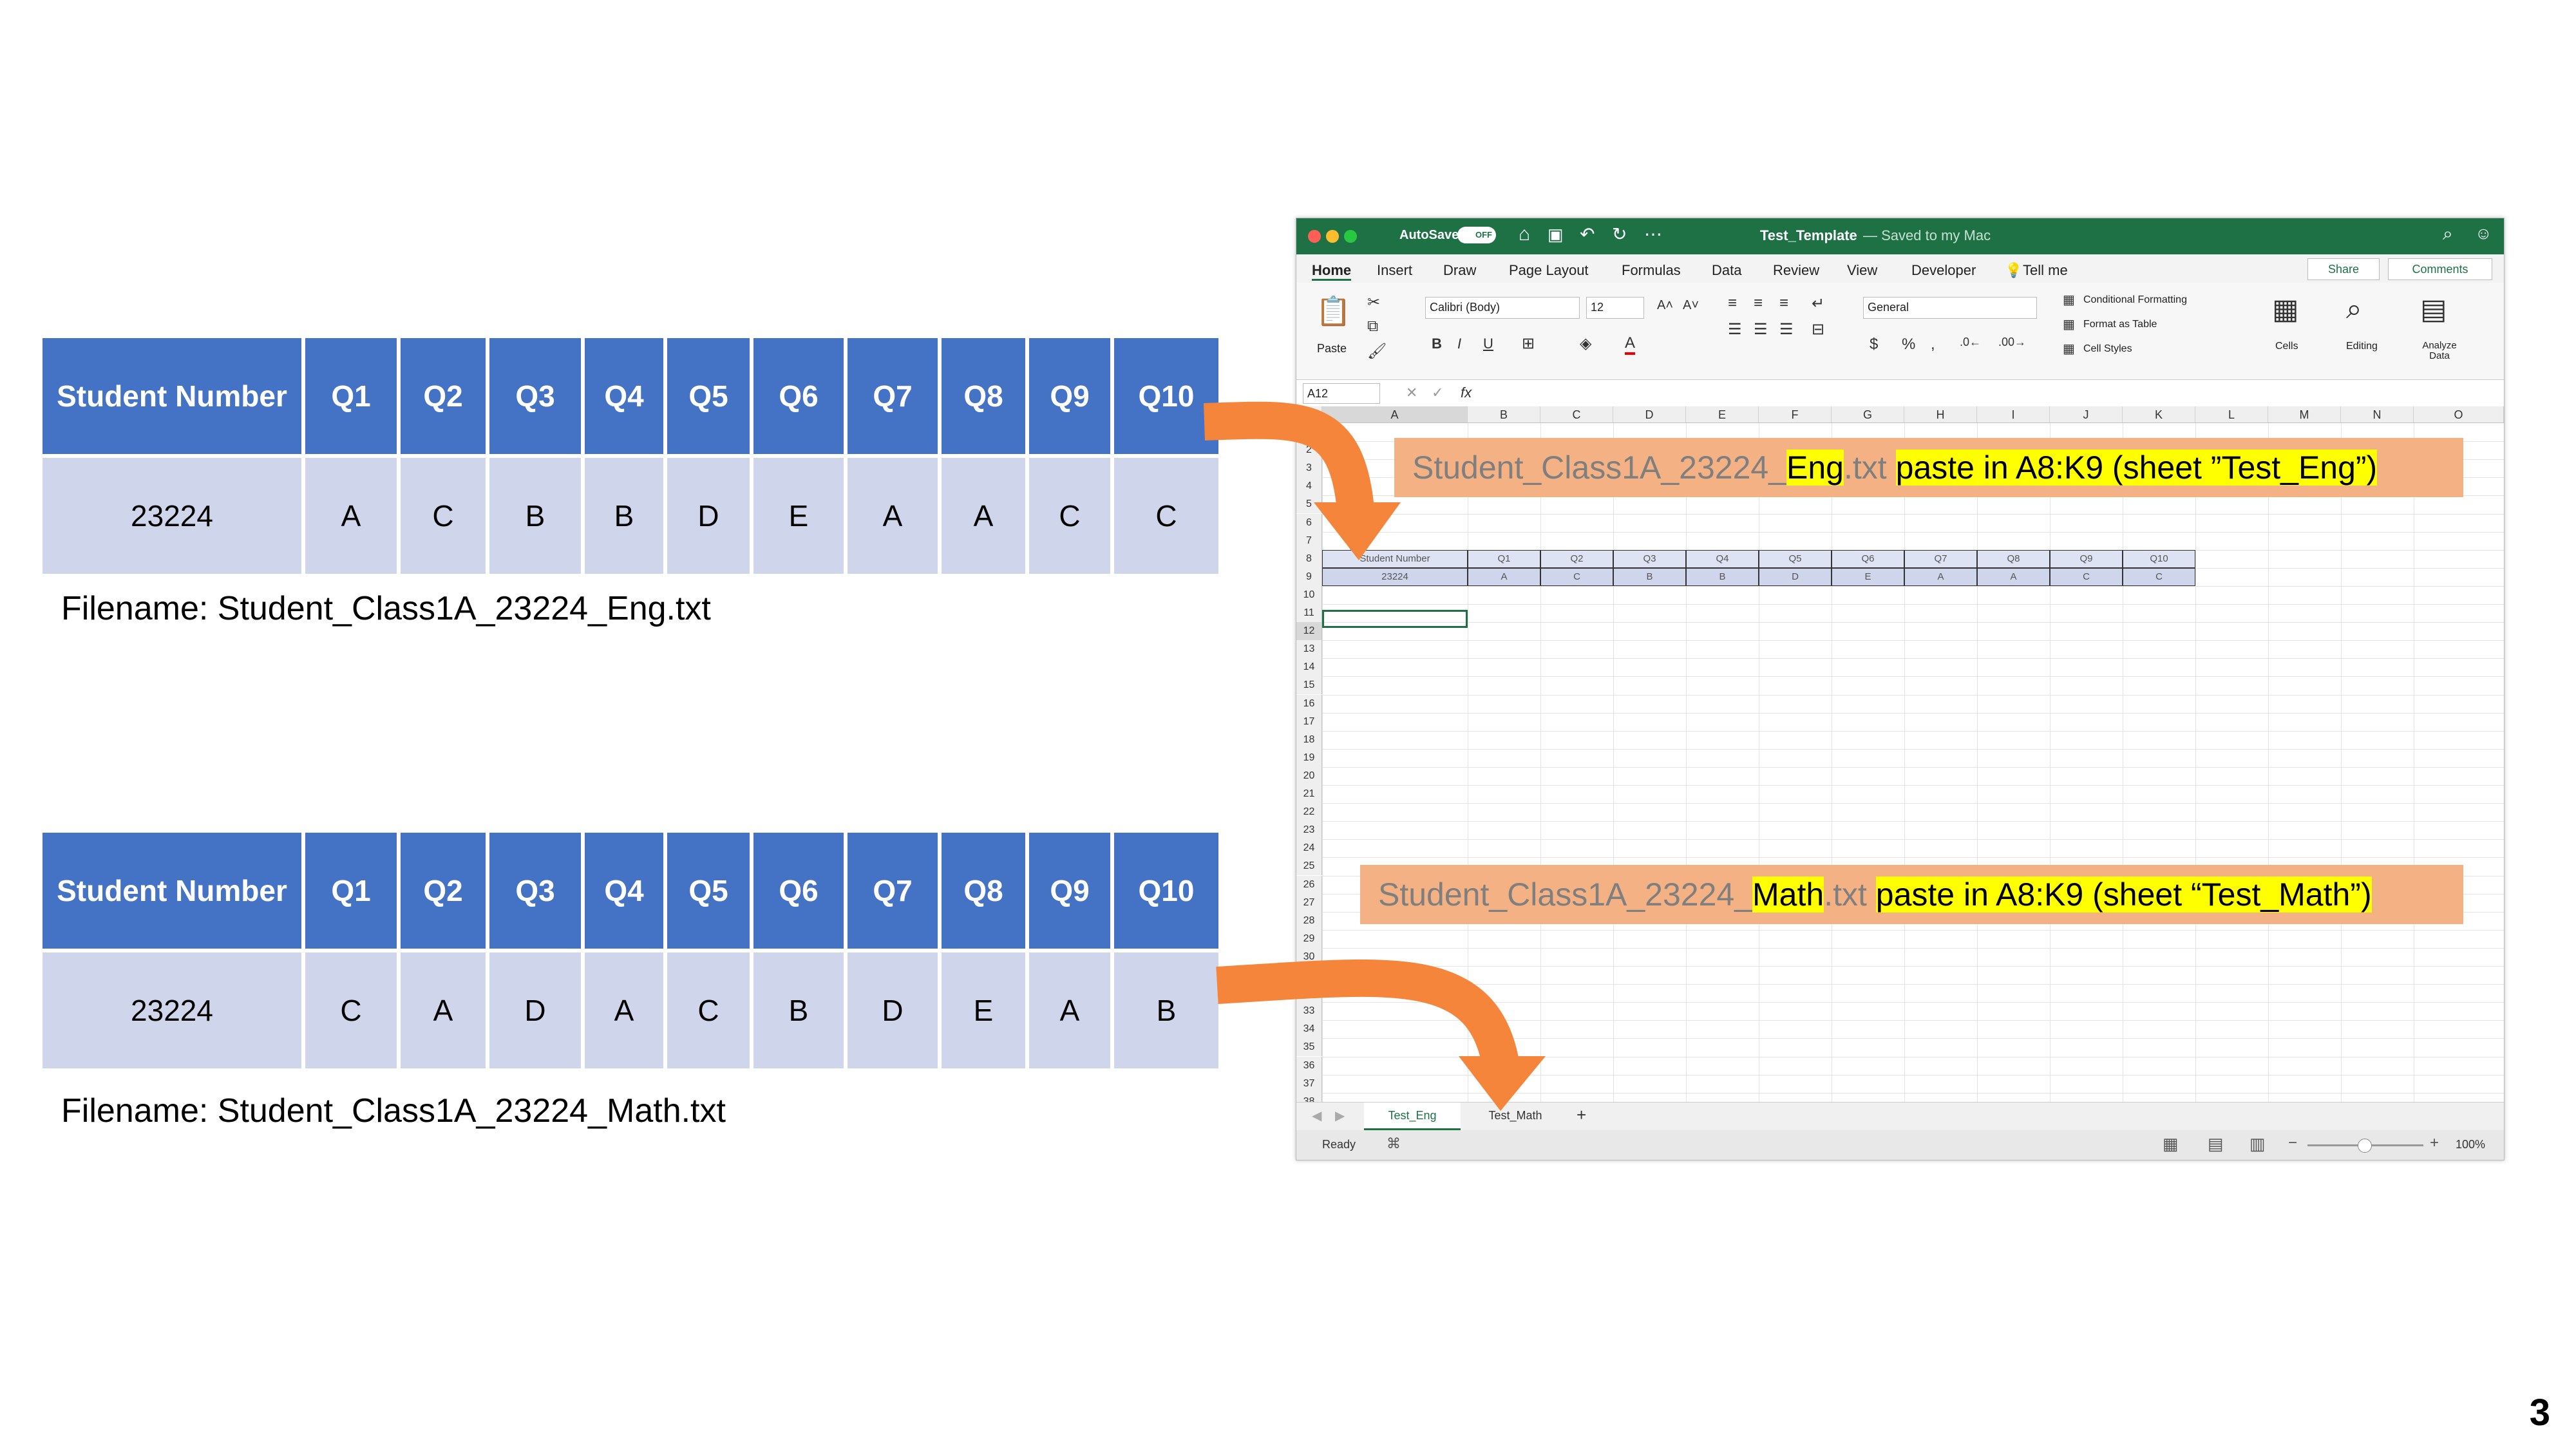  What do you see at coordinates (1375, 756) in the screenshot?
I see `arrows-layer` at bounding box center [1375, 756].